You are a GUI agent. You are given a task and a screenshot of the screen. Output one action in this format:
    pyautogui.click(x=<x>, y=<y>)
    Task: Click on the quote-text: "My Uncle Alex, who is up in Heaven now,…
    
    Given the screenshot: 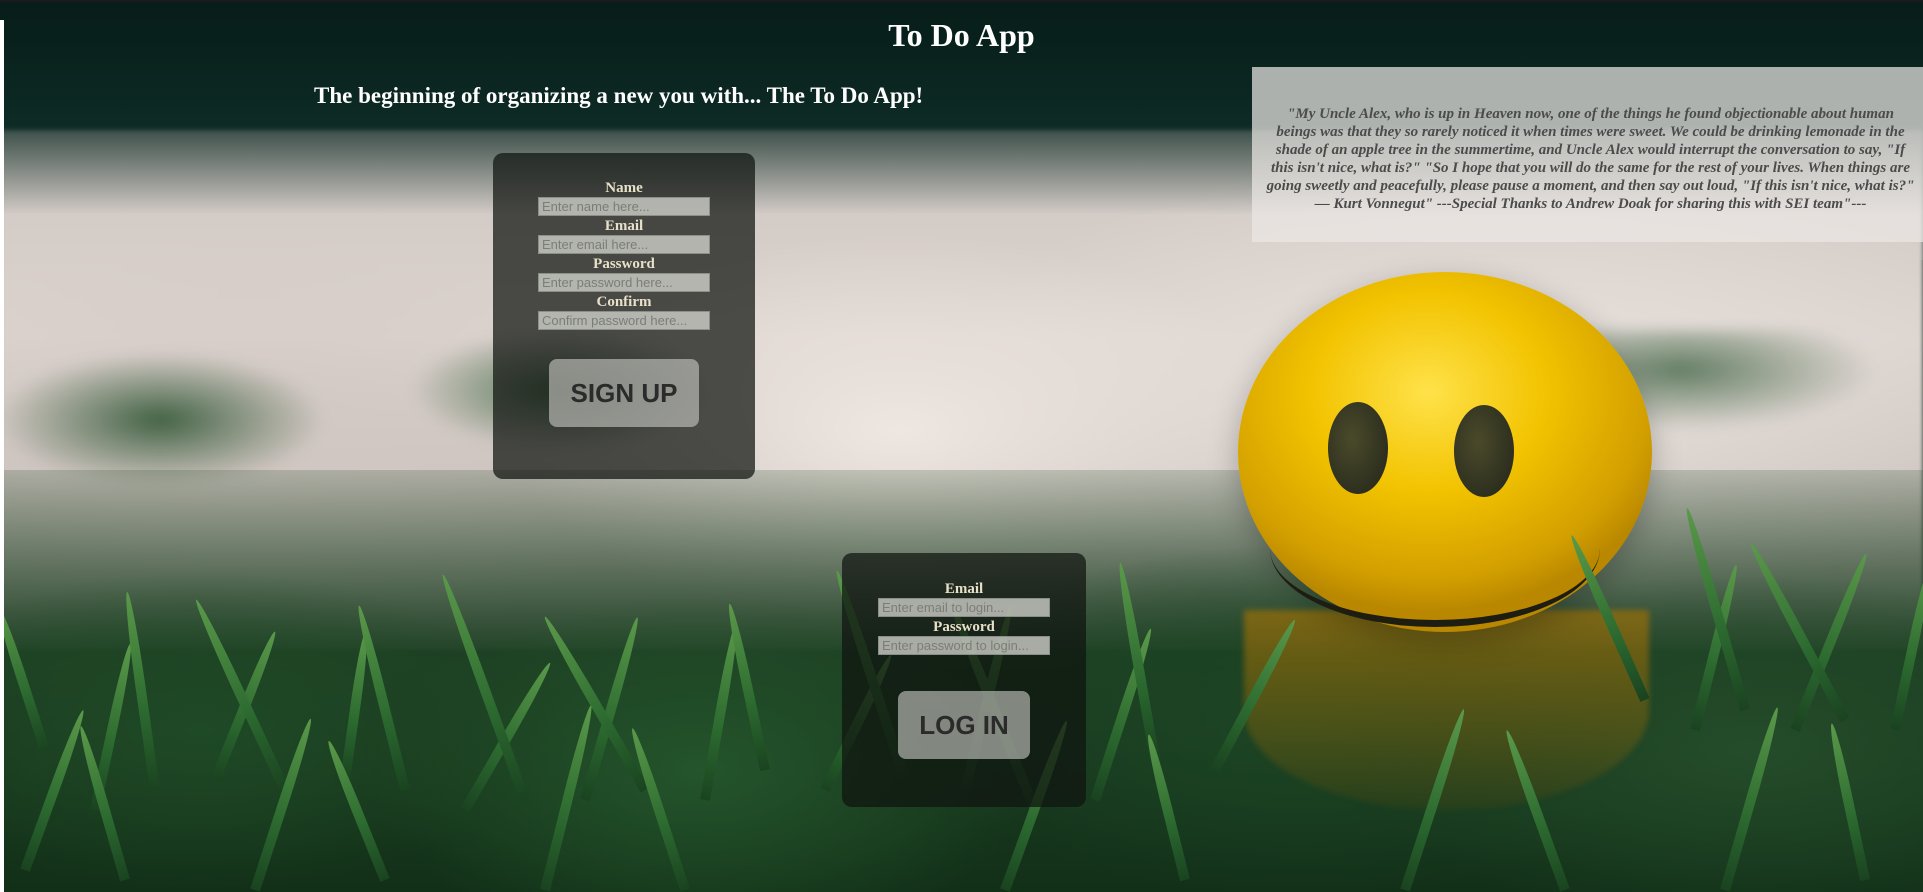 What is the action you would take?
    pyautogui.click(x=1590, y=159)
    